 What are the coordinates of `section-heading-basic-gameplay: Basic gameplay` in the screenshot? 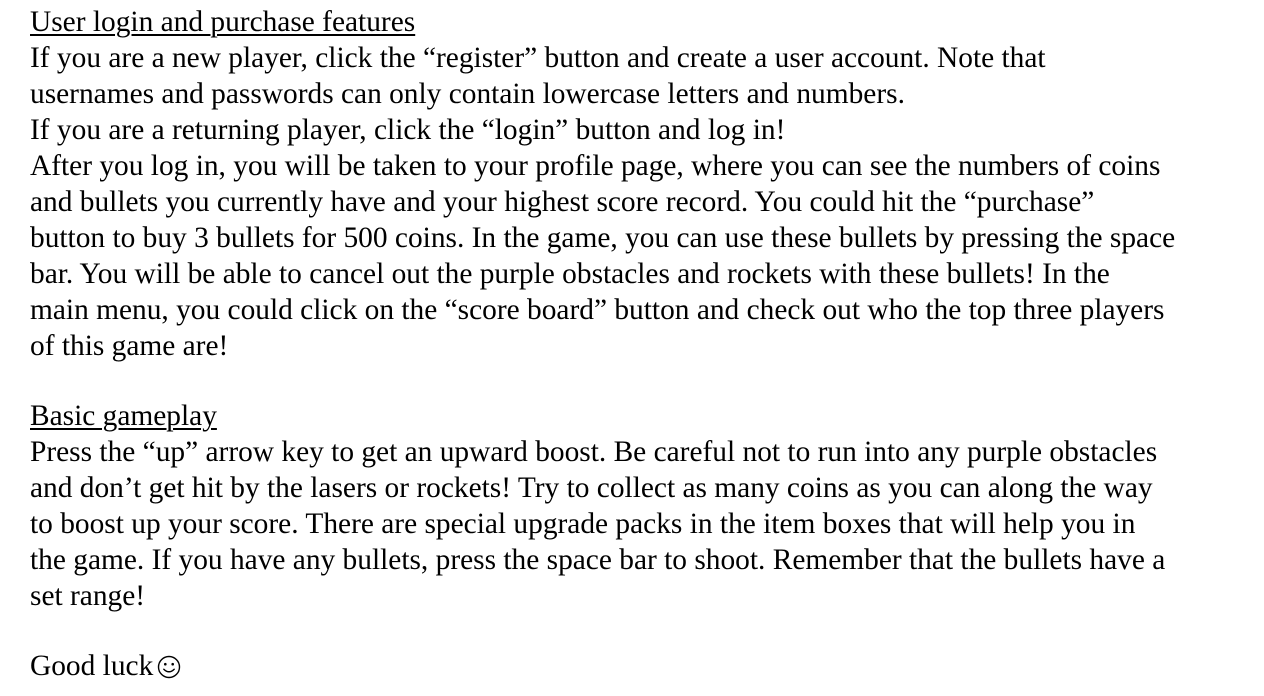 It's located at (123, 416).